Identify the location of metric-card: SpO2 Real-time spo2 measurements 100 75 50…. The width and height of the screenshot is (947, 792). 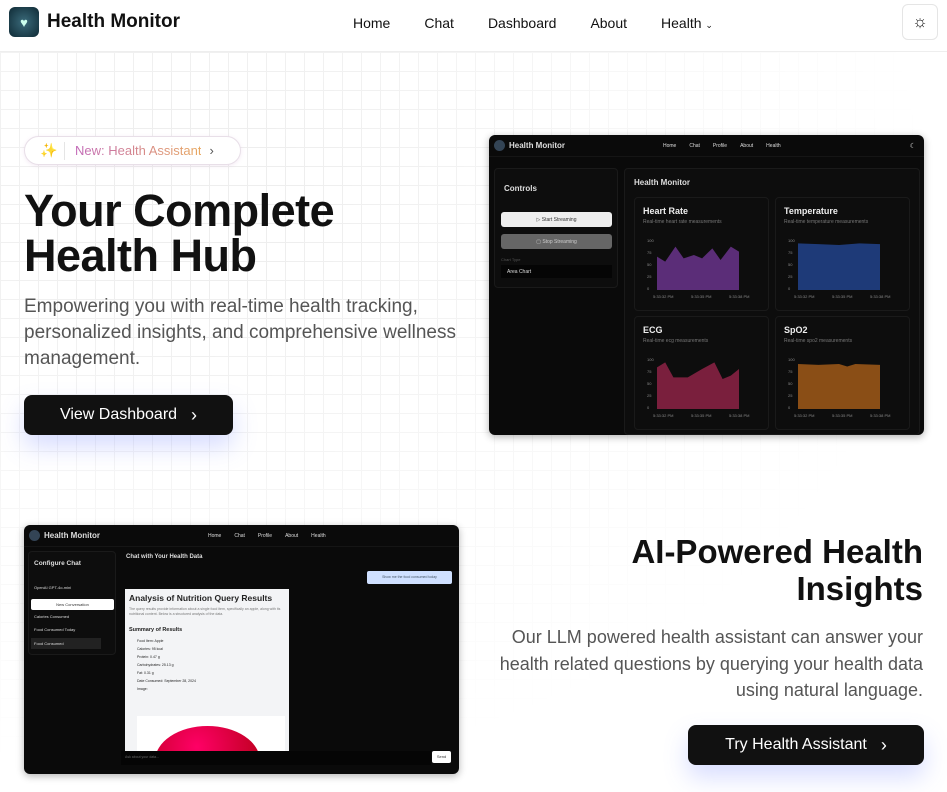
(842, 373).